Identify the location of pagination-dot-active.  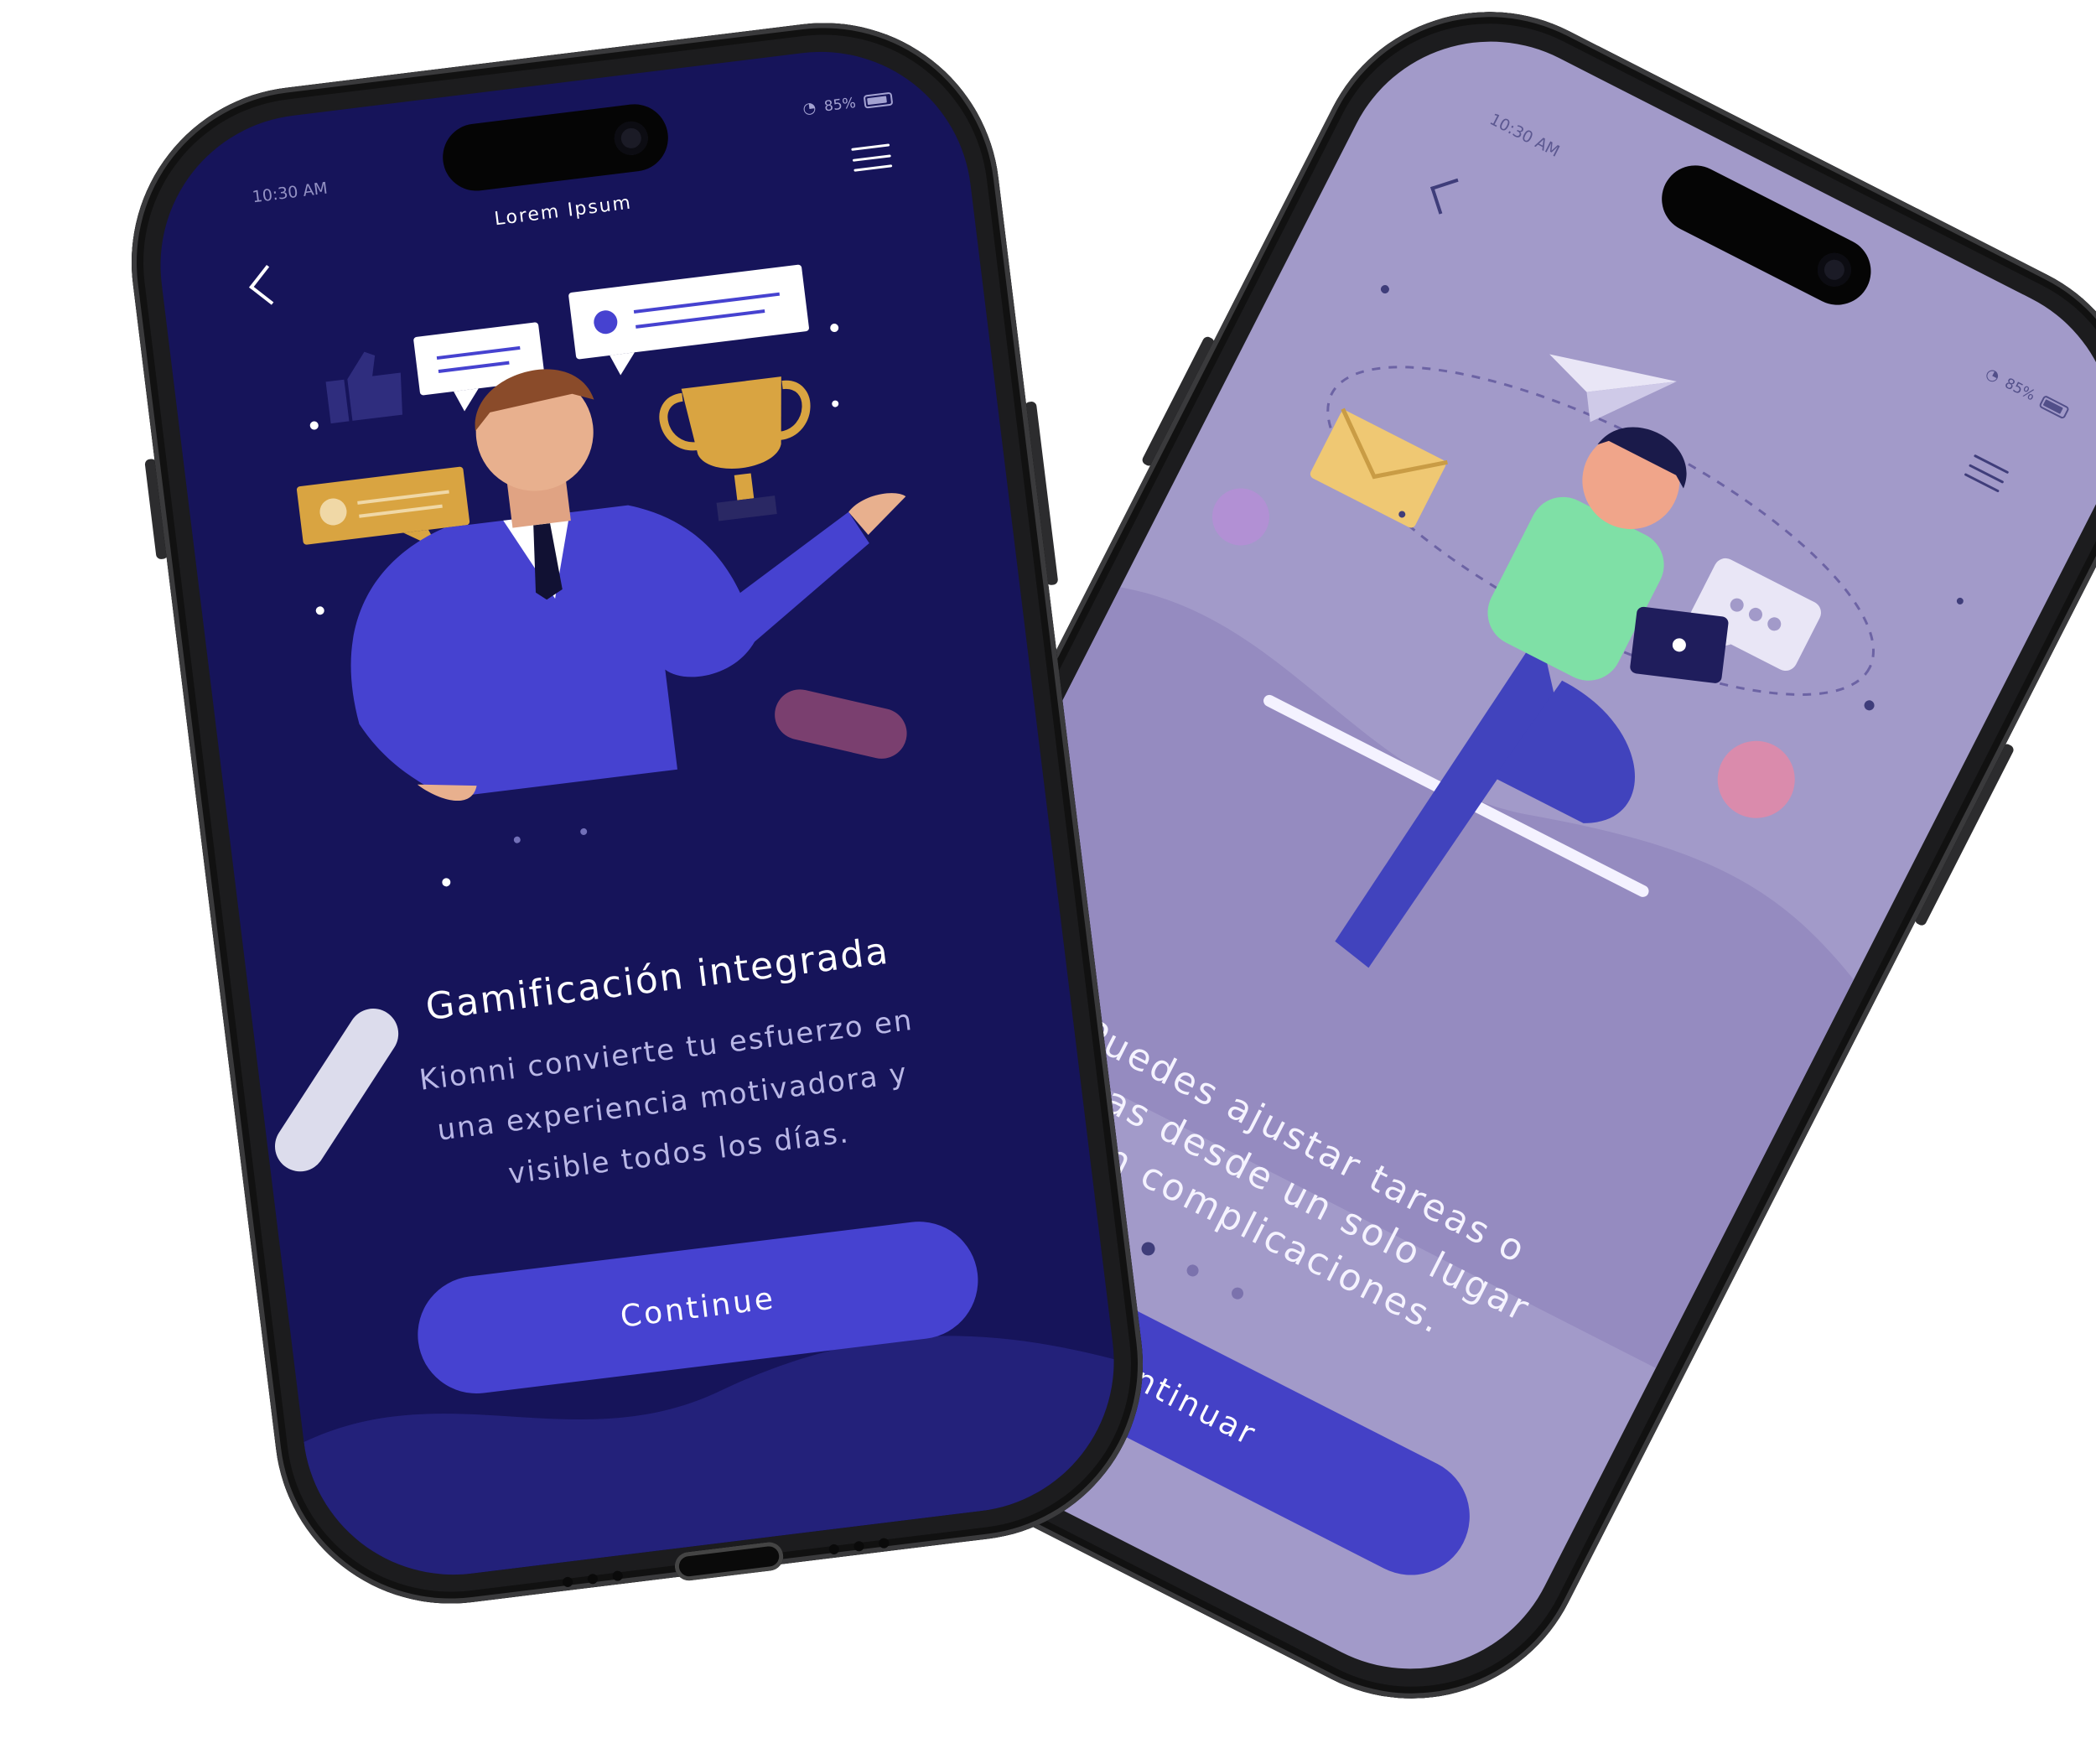
(1148, 1248).